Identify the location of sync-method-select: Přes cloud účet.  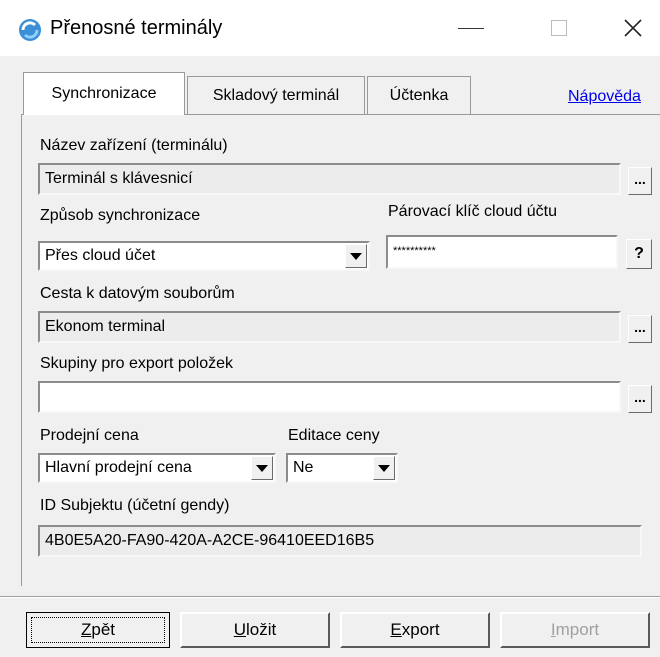
(204, 256).